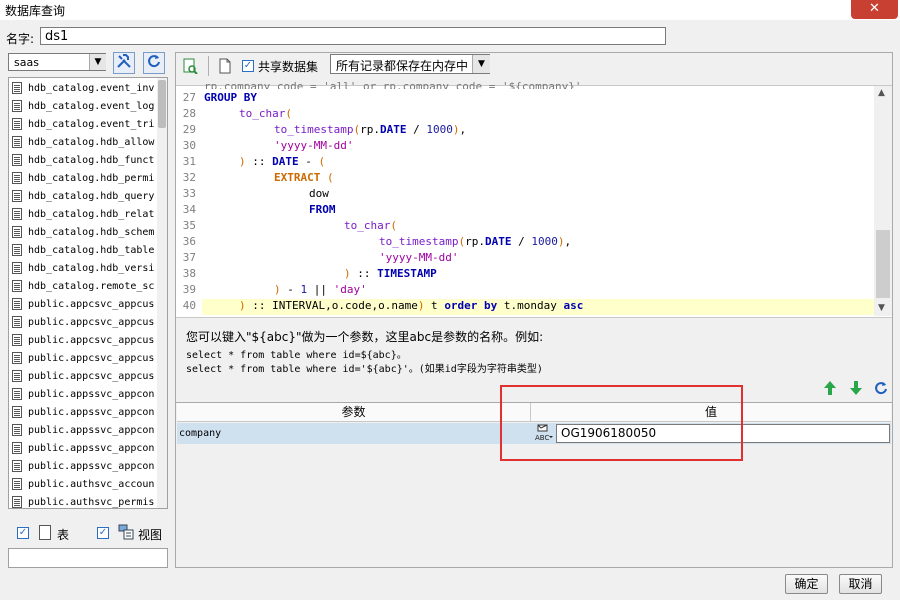  What do you see at coordinates (354, 433) in the screenshot?
I see `param-name-cell: company` at bounding box center [354, 433].